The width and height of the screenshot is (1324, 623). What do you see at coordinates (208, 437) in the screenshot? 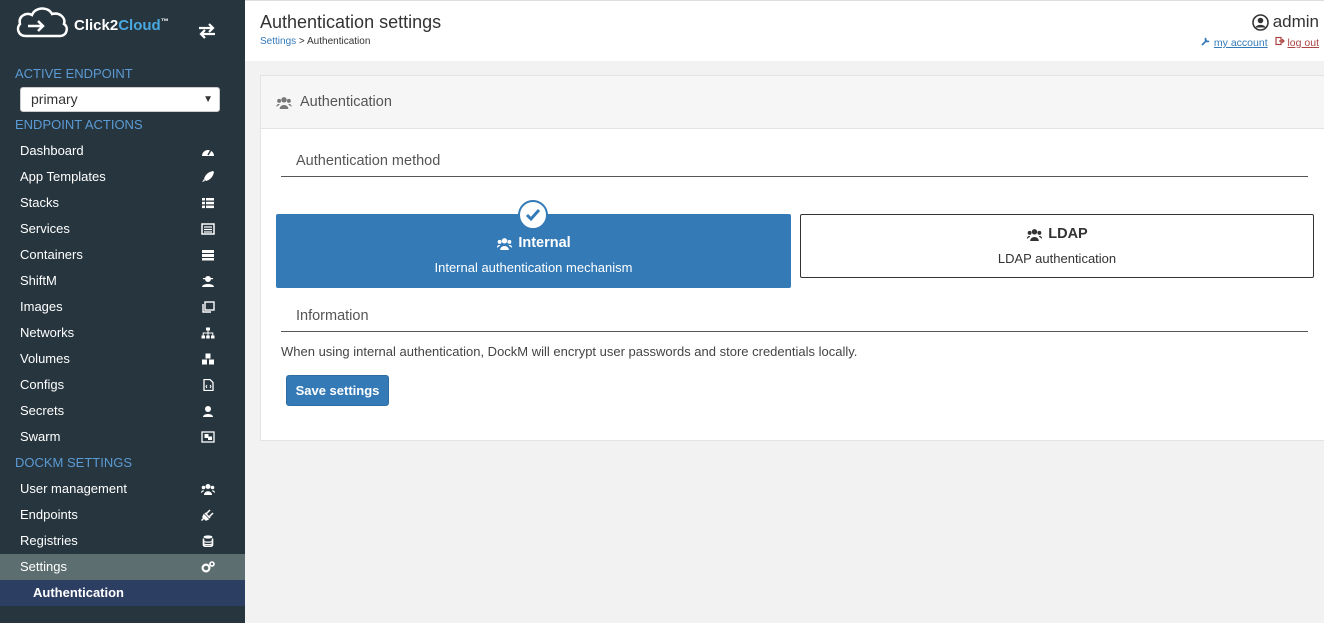
I see `object-group-icon` at bounding box center [208, 437].